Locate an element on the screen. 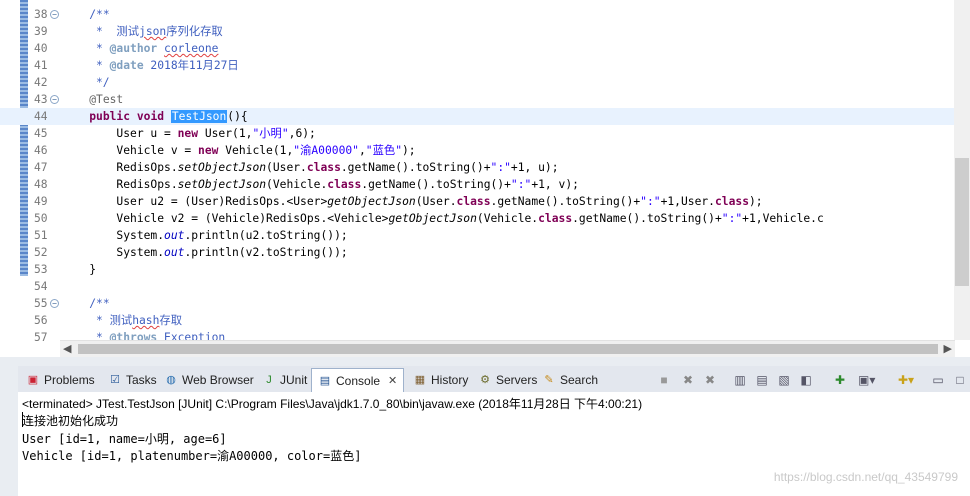  code-line: 45 User u = new User(1,"小明",6); is located at coordinates (477, 133).